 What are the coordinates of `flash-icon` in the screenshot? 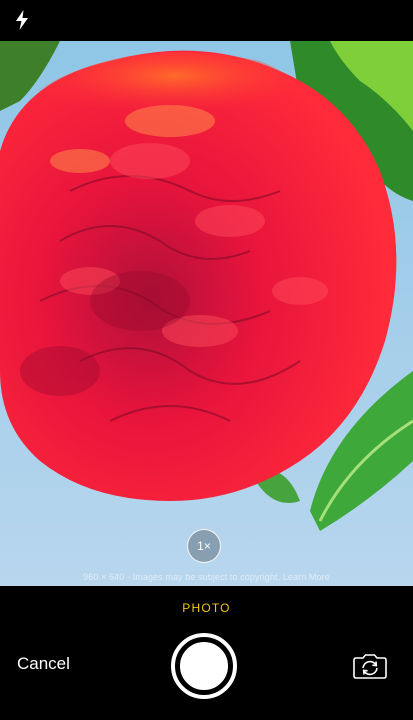 It's located at (22, 20).